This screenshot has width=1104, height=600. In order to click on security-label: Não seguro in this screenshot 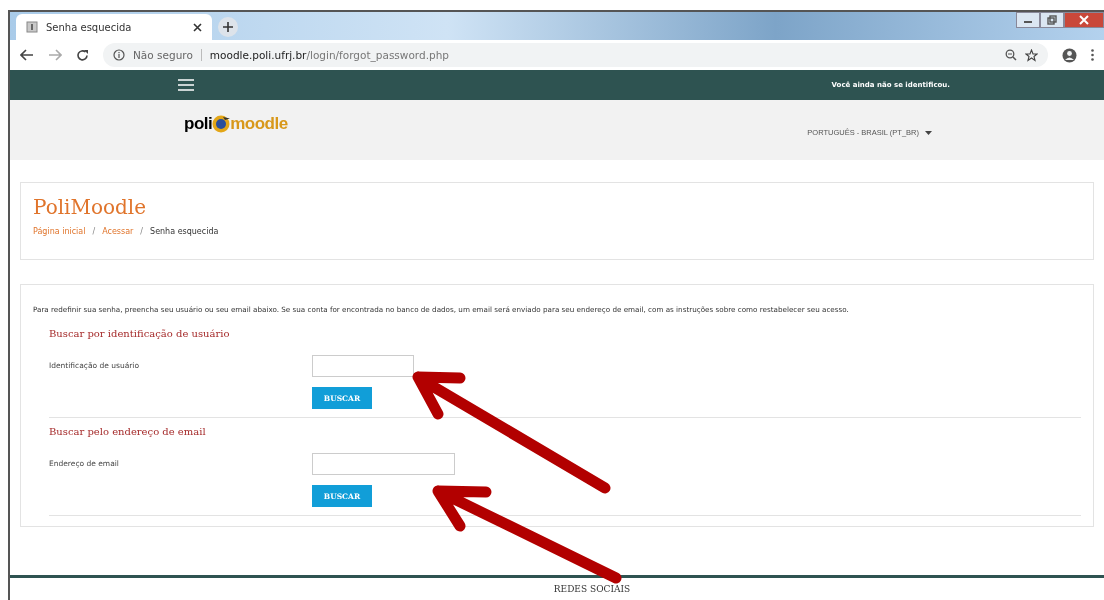, I will do `click(167, 55)`.